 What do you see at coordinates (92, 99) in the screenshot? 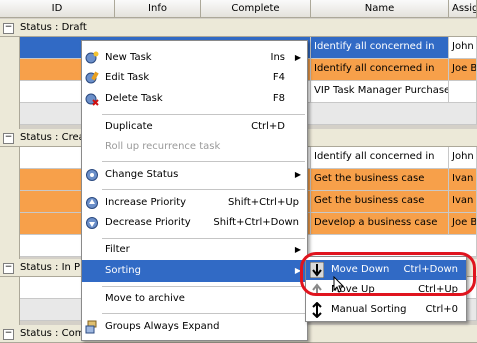
I see `delete-task-icon` at bounding box center [92, 99].